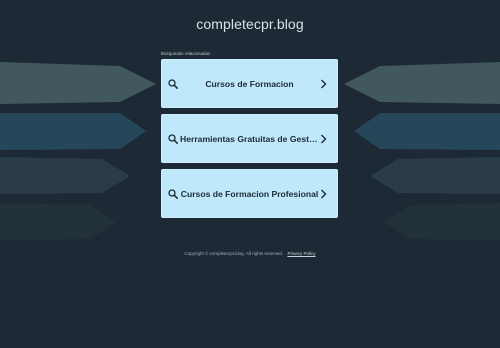  I want to click on privacy-policy-link: Privacy Policy, so click(301, 253).